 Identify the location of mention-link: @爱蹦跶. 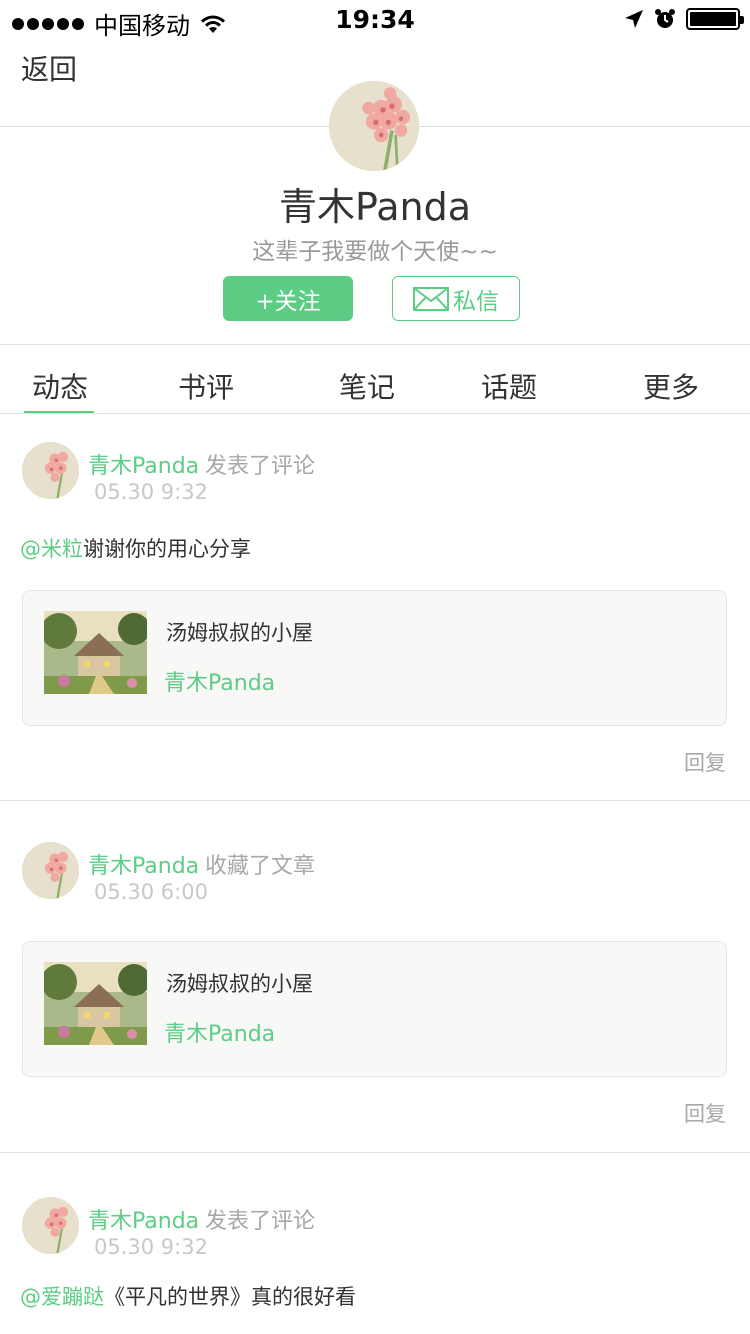
(62, 1297).